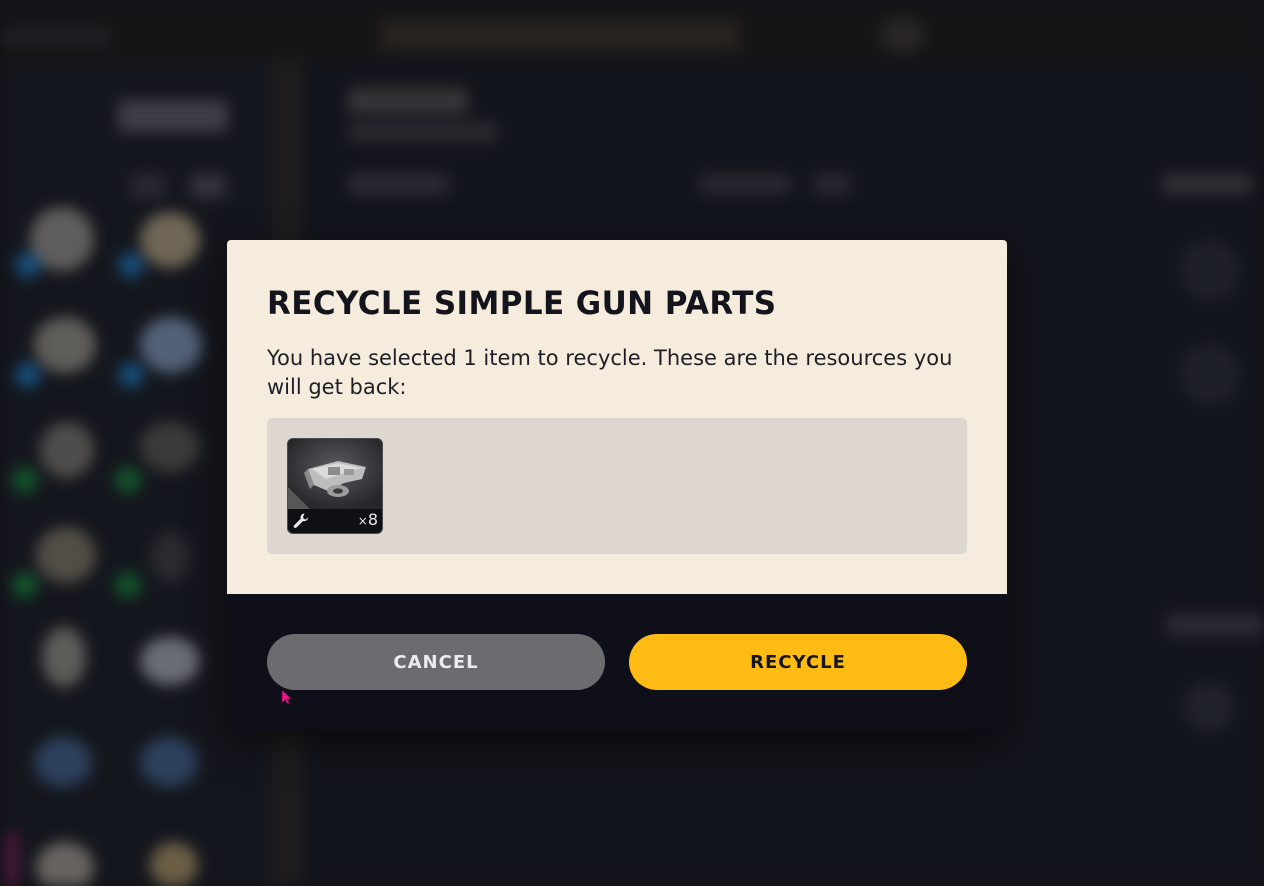 The width and height of the screenshot is (1264, 886). I want to click on recycle-button: RECYCLE, so click(798, 662).